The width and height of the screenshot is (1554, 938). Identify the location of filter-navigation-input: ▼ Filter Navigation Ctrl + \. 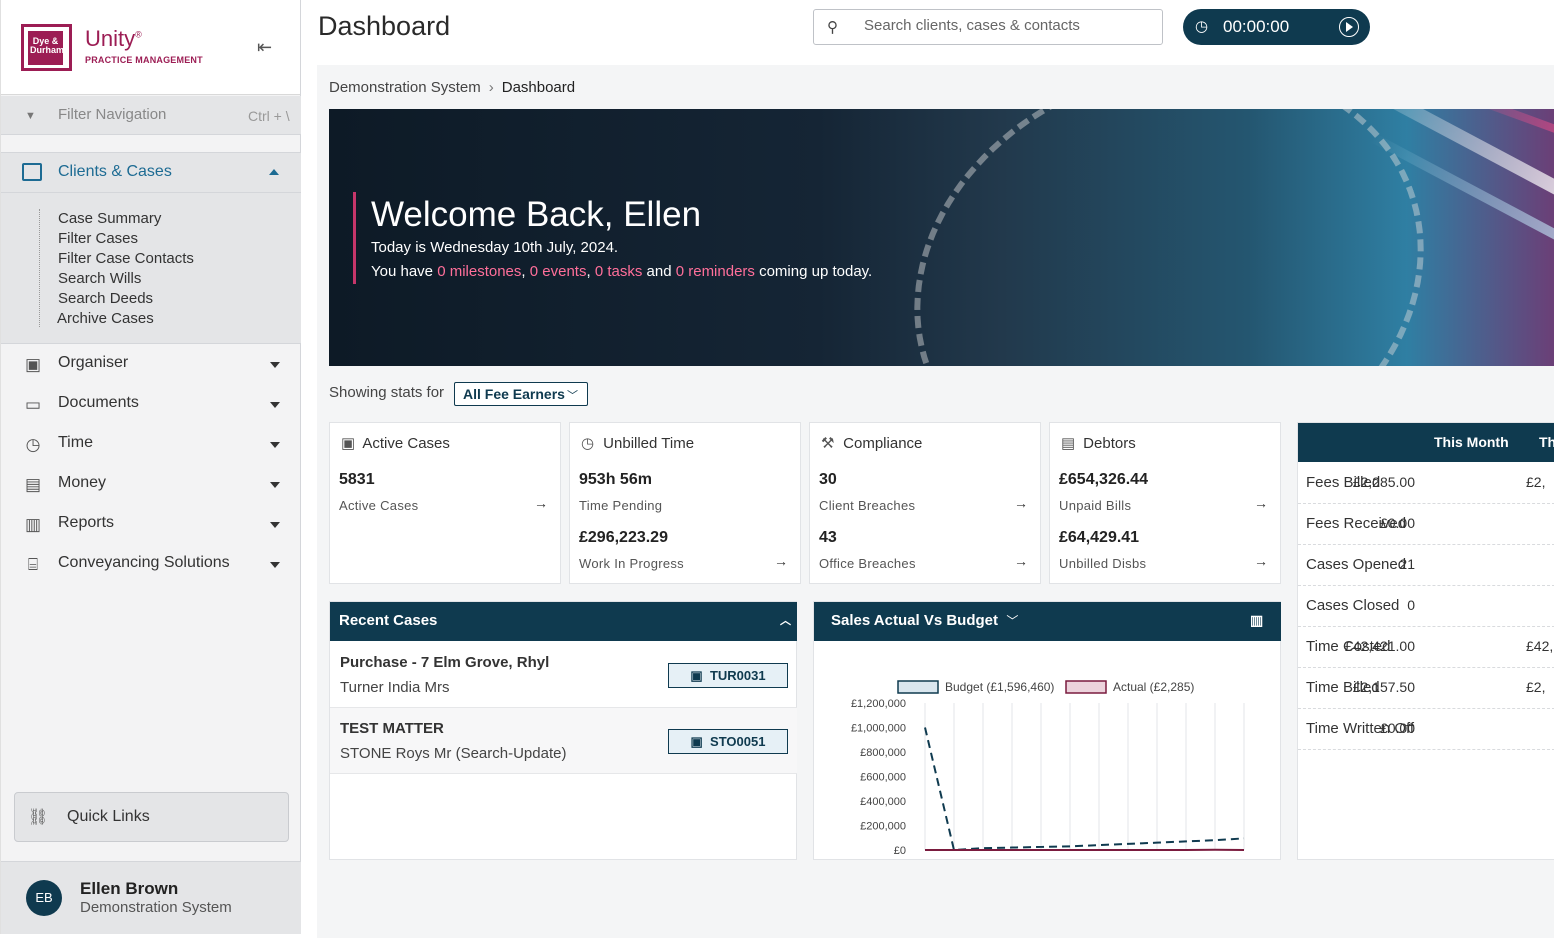
(151, 115).